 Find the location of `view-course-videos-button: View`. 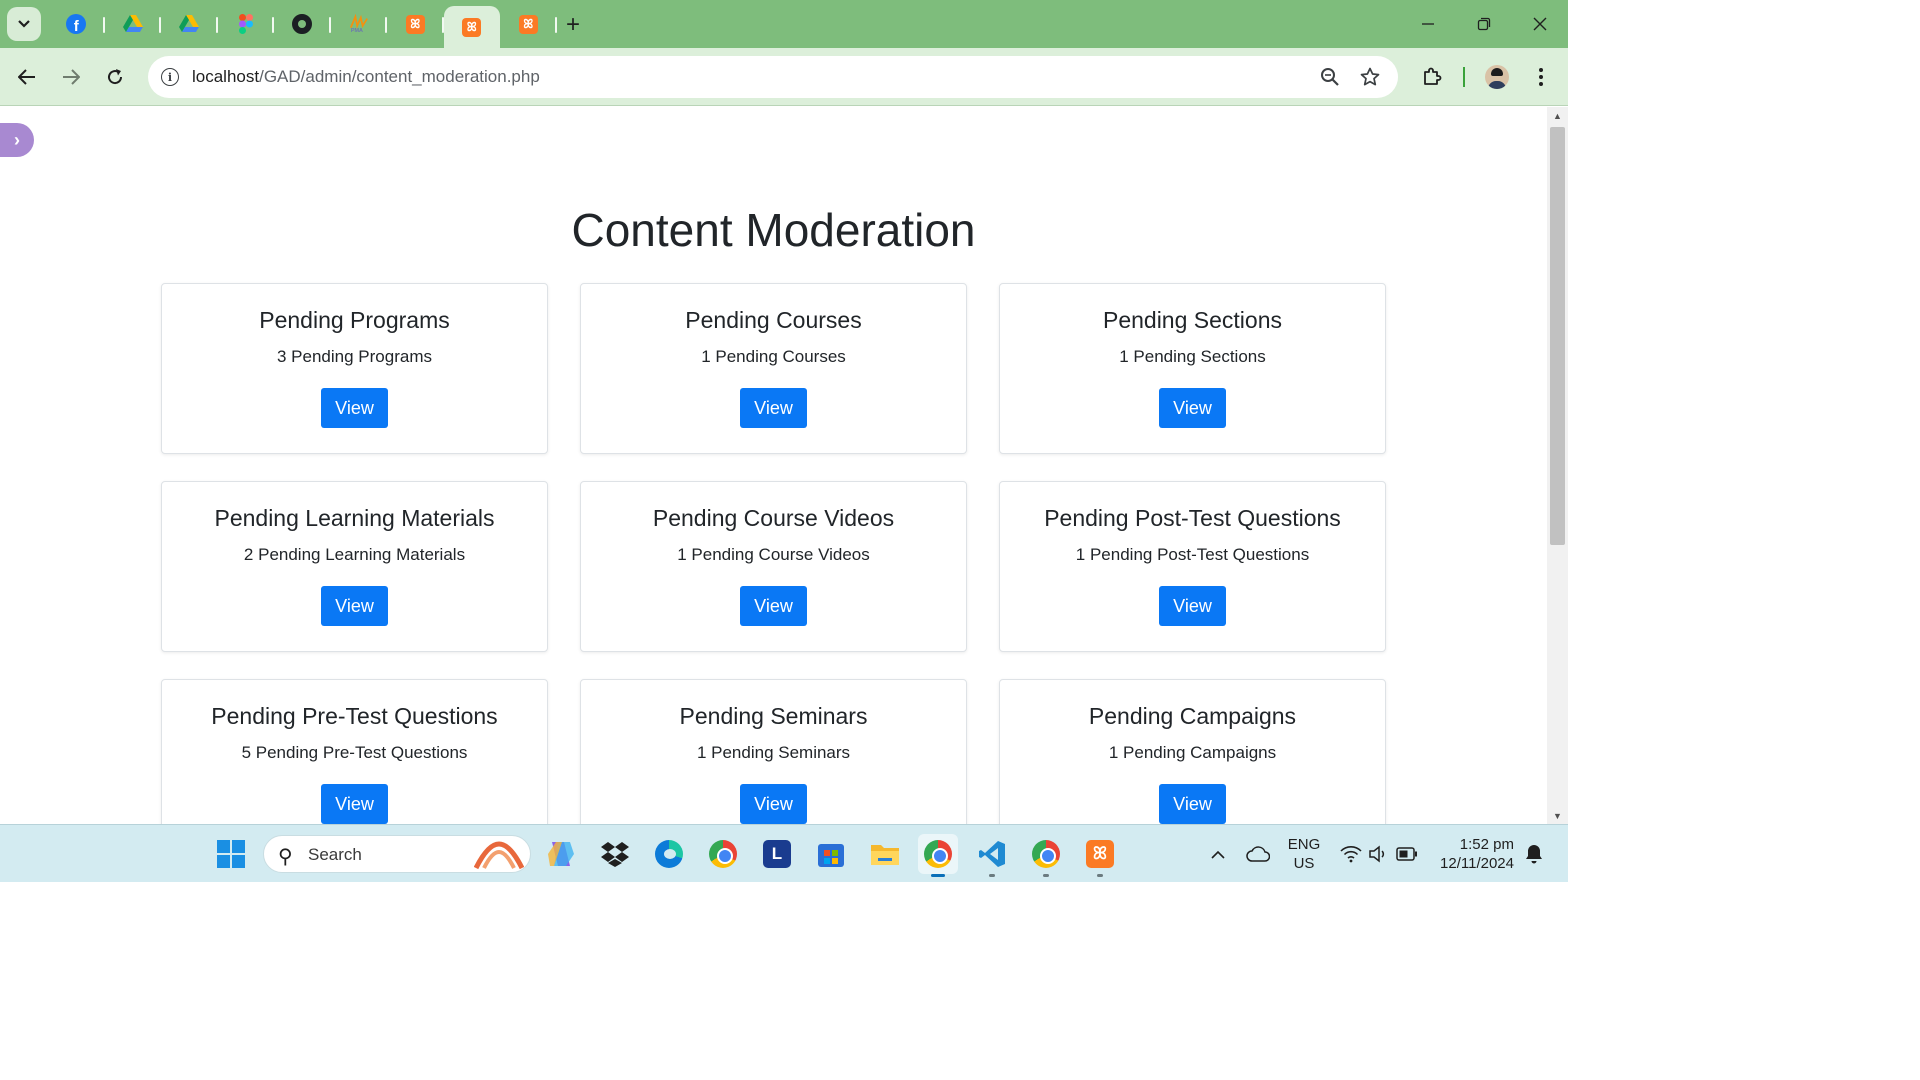

view-course-videos-button: View is located at coordinates (773, 606).